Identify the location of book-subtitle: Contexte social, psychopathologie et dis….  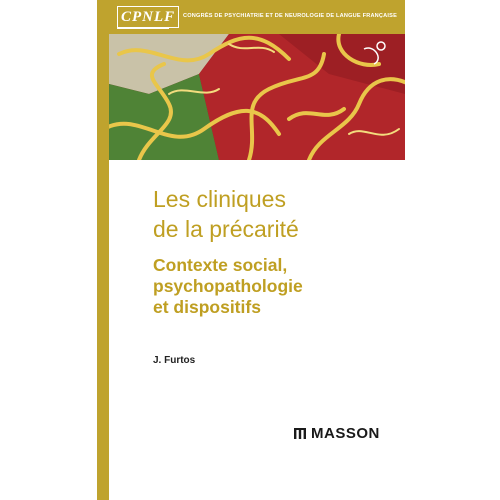
(273, 286).